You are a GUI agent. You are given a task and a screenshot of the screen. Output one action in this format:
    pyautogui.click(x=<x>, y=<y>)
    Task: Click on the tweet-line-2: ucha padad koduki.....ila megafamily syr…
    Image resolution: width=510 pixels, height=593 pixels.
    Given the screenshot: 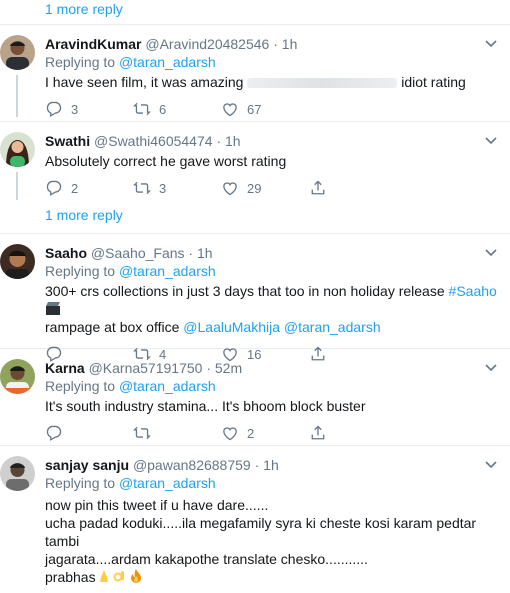 What is the action you would take?
    pyautogui.click(x=261, y=532)
    